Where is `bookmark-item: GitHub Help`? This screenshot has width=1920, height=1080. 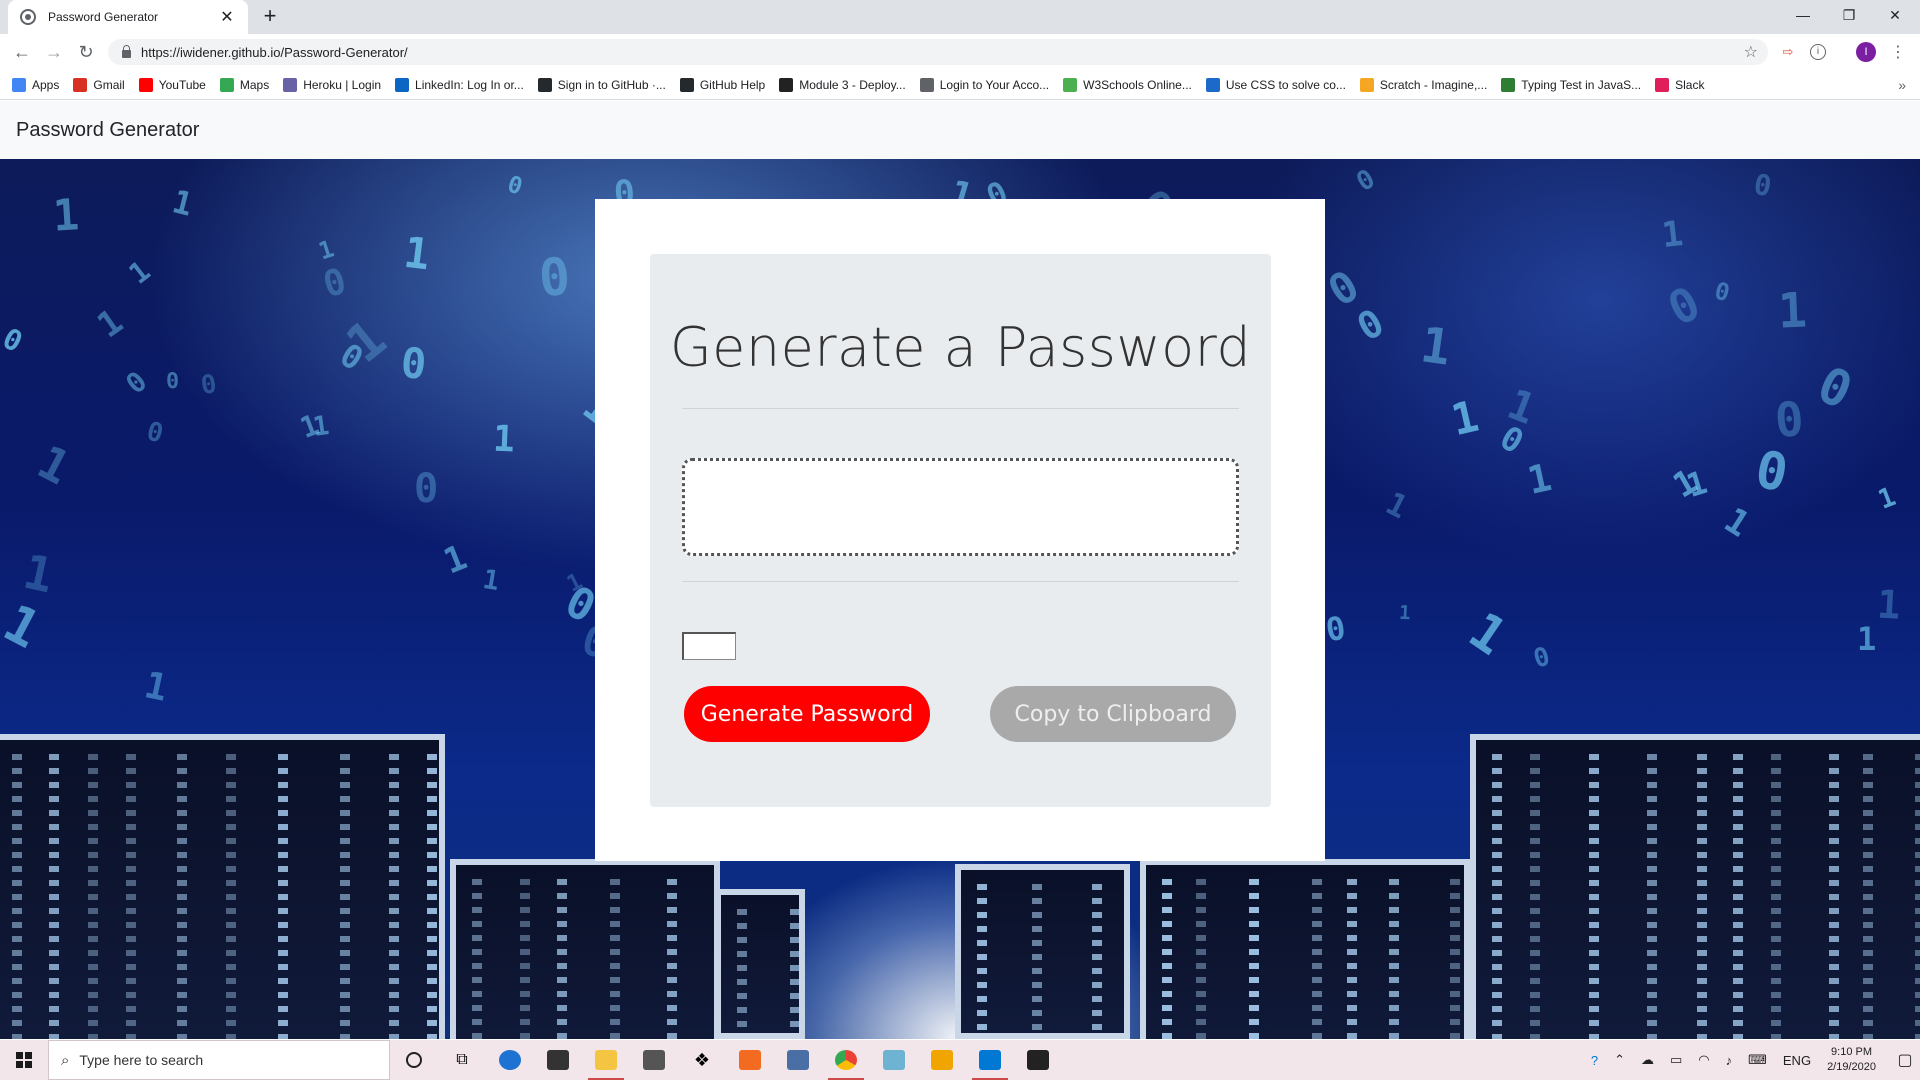
bookmark-item: GitHub Help is located at coordinates (722, 84).